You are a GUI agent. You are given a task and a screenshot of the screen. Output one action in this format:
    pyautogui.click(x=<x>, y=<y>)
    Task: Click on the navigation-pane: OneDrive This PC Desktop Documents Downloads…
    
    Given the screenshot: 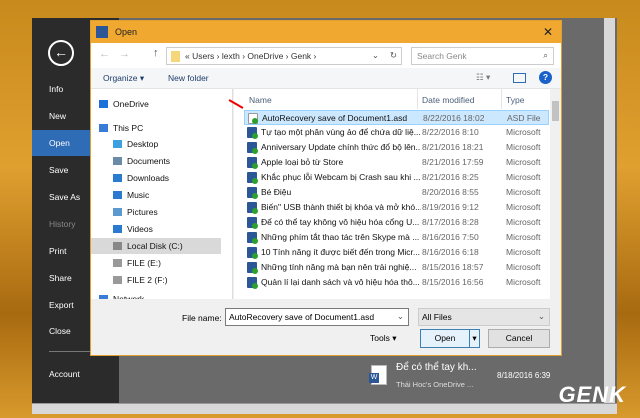 What is the action you would take?
    pyautogui.click(x=162, y=194)
    